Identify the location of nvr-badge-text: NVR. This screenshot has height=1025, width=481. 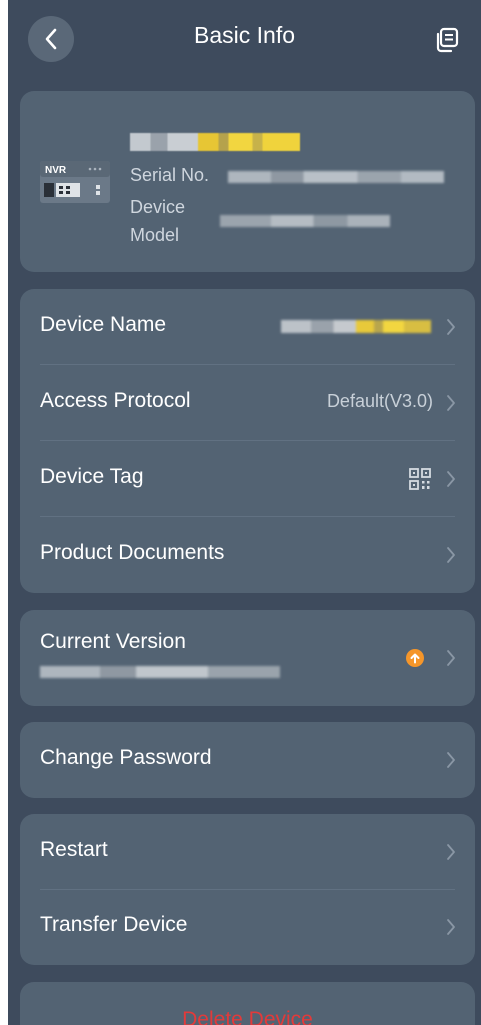
(56, 170).